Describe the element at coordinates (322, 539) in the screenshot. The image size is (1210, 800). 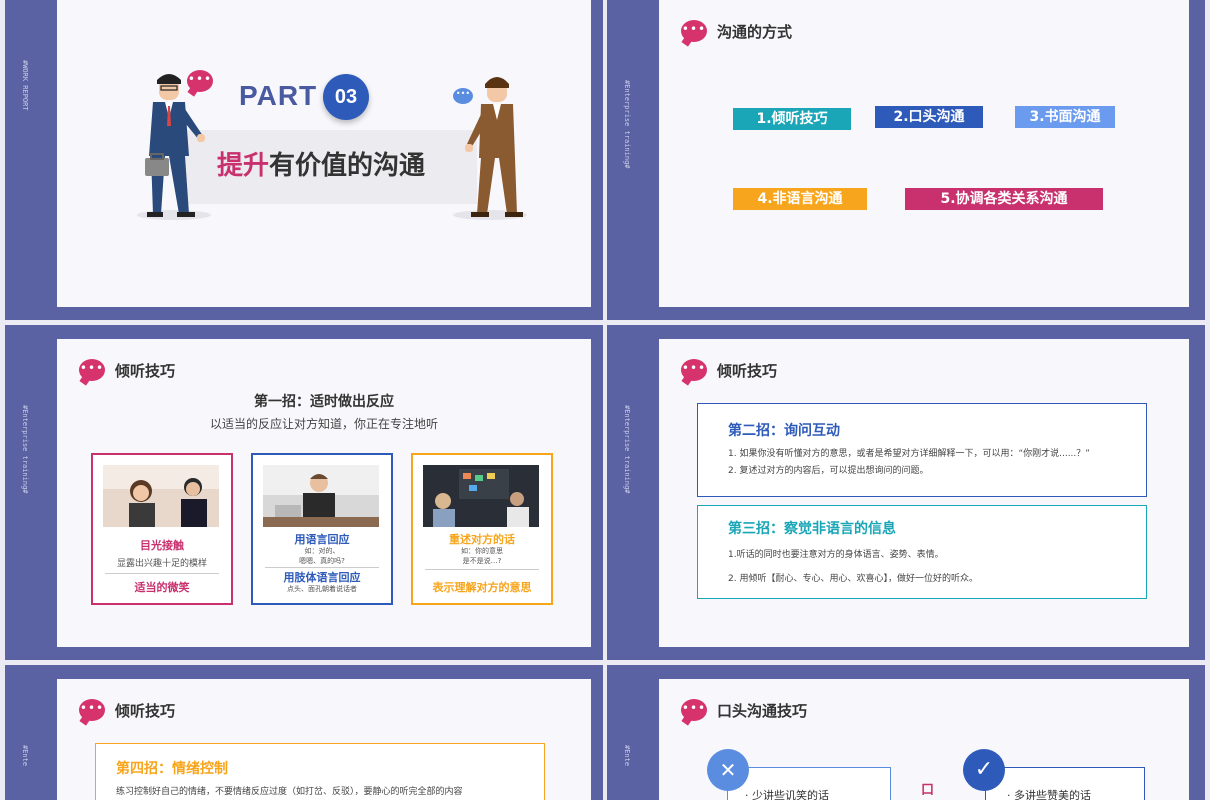
I see `card-title: 用语言回应` at that location.